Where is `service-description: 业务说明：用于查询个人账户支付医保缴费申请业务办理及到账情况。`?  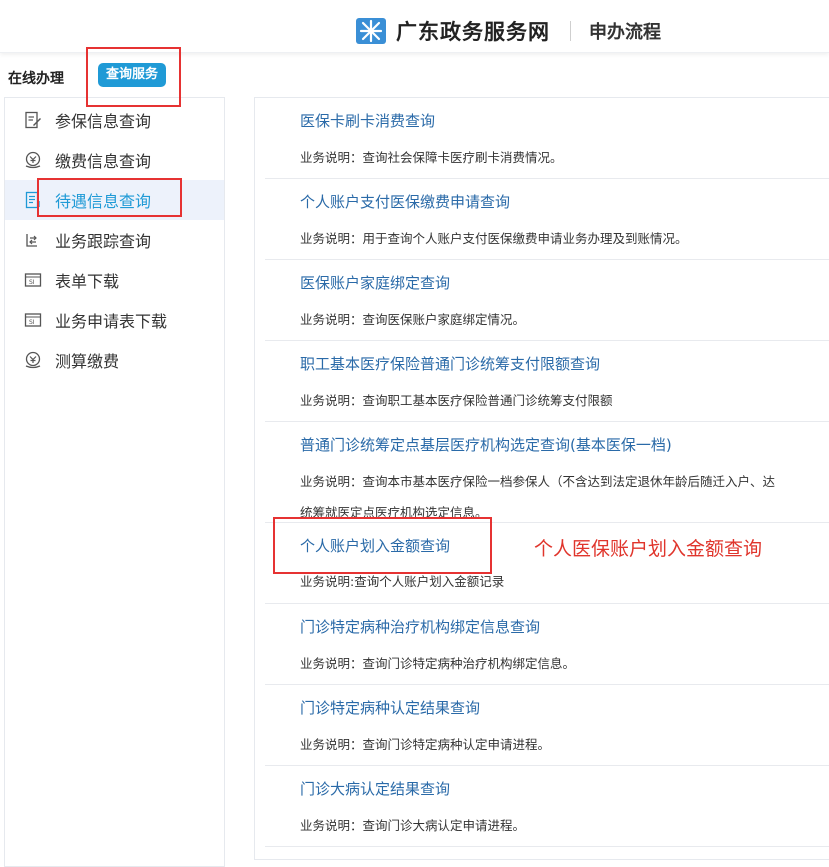 service-description: 业务说明：用于查询个人账户支付医保缴费申请业务办理及到账情况。 is located at coordinates (494, 238).